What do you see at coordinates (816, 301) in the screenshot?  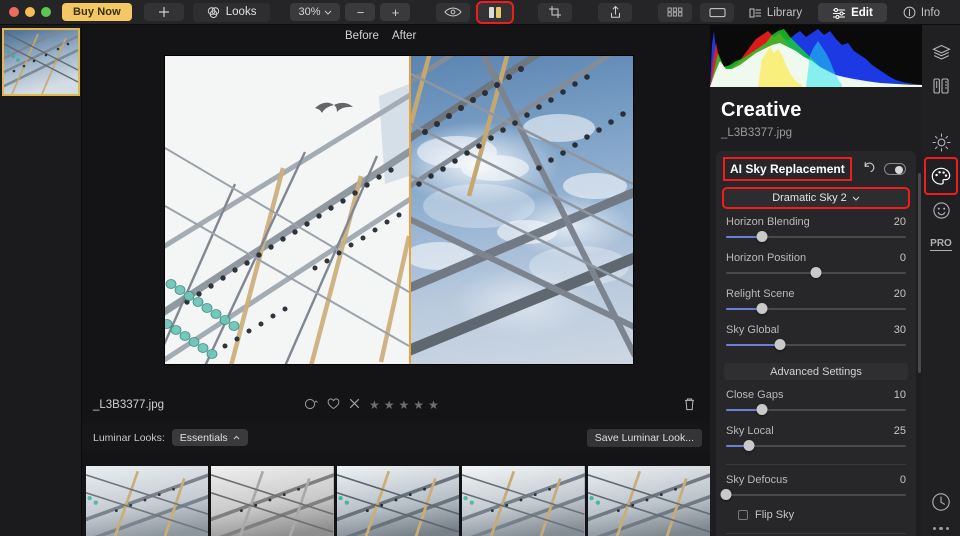 I see `slider-relight-scene: Relight Scene 20` at bounding box center [816, 301].